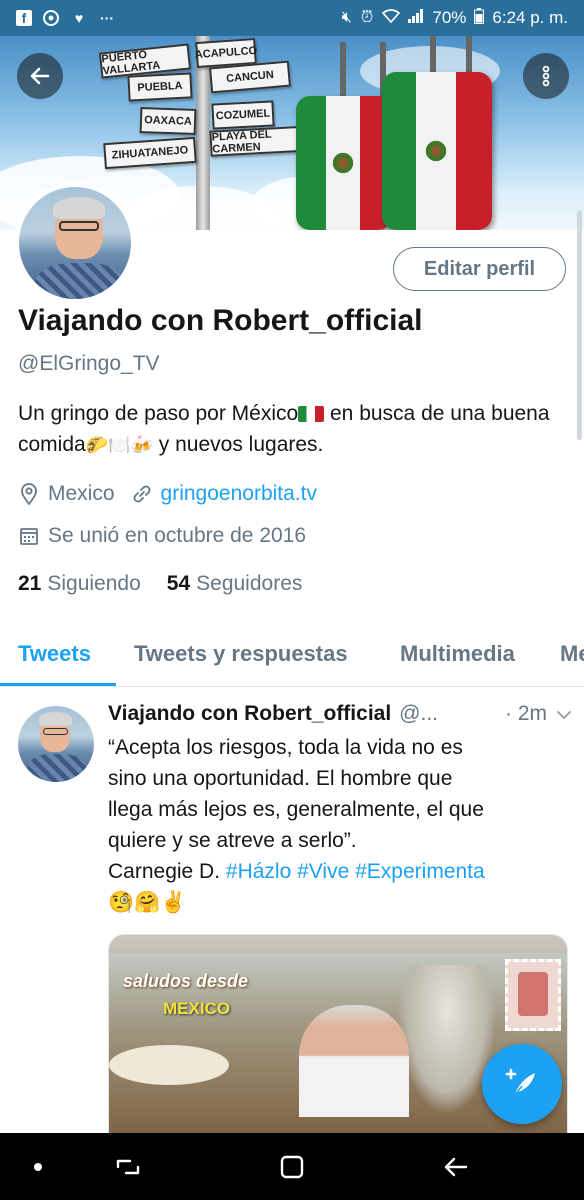  What do you see at coordinates (56, 744) in the screenshot?
I see `tweet-avatar` at bounding box center [56, 744].